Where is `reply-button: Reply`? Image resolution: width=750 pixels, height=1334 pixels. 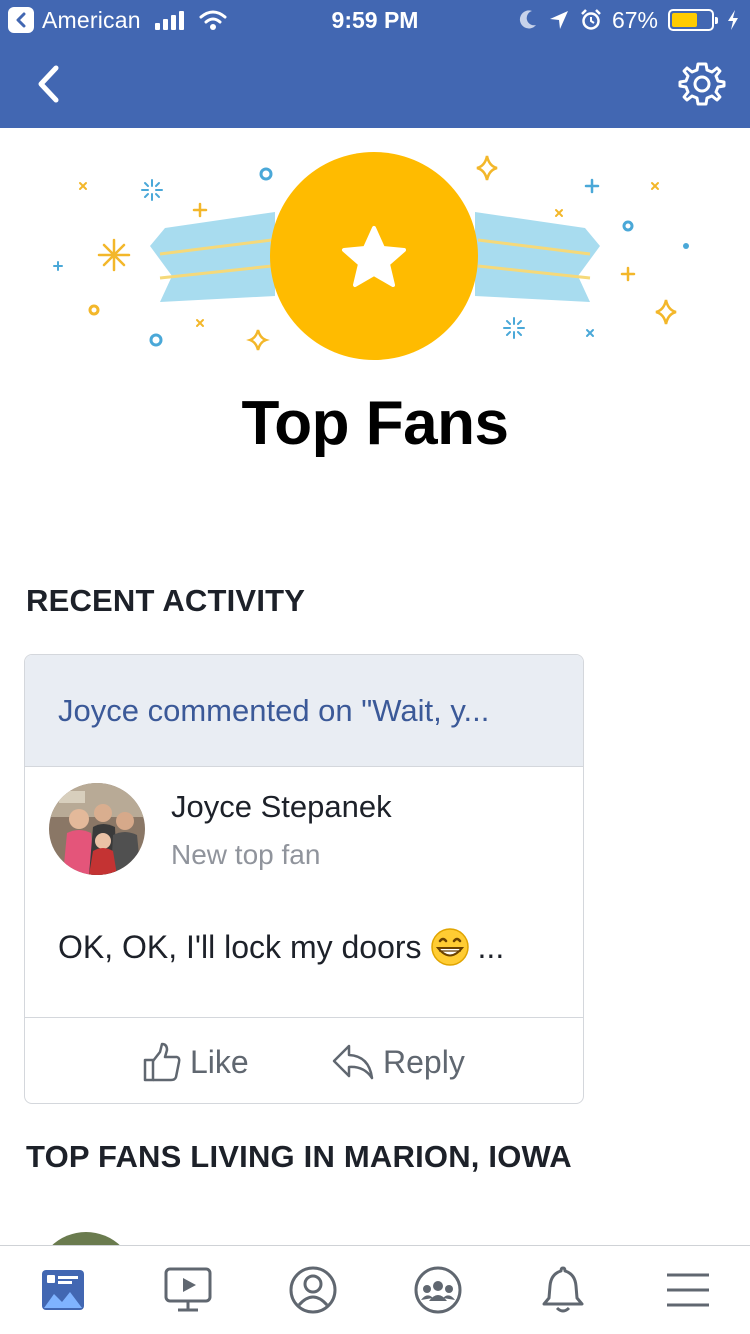
reply-button: Reply is located at coordinates (398, 1062).